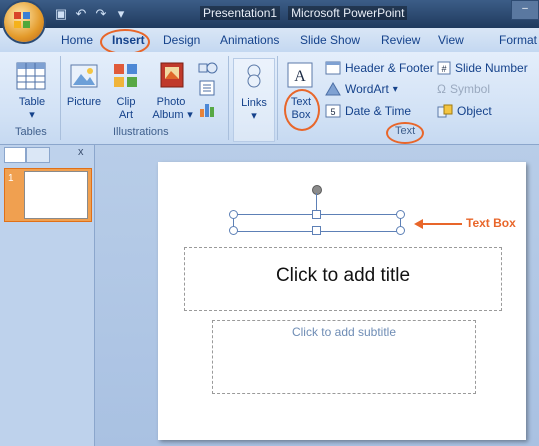 The height and width of the screenshot is (446, 539). I want to click on date-time-label: Date & Time, so click(378, 111).